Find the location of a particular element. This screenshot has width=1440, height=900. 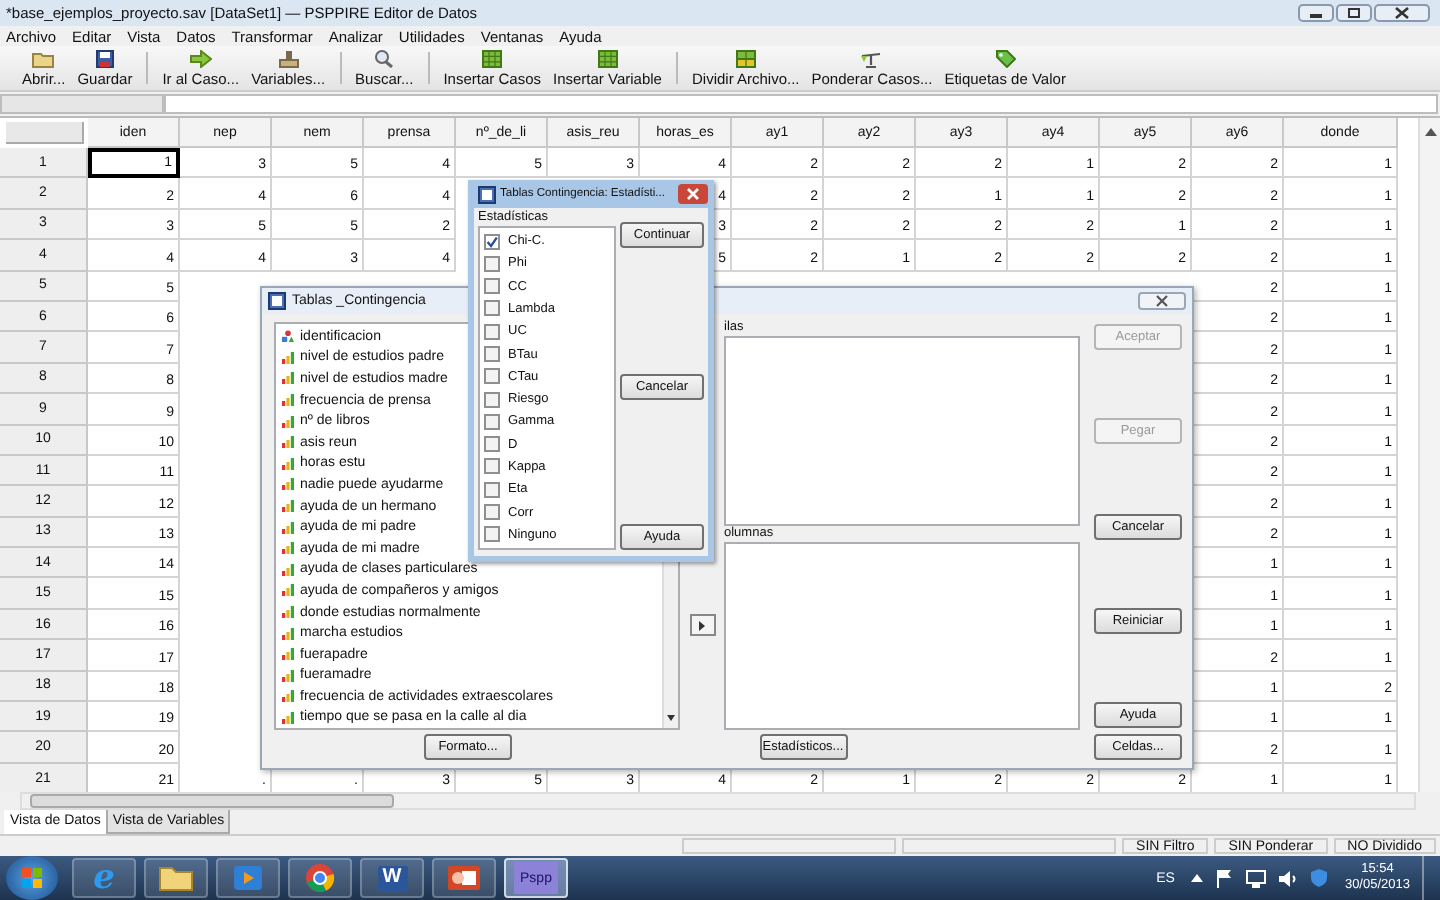

browser-icon: e is located at coordinates (104, 878).